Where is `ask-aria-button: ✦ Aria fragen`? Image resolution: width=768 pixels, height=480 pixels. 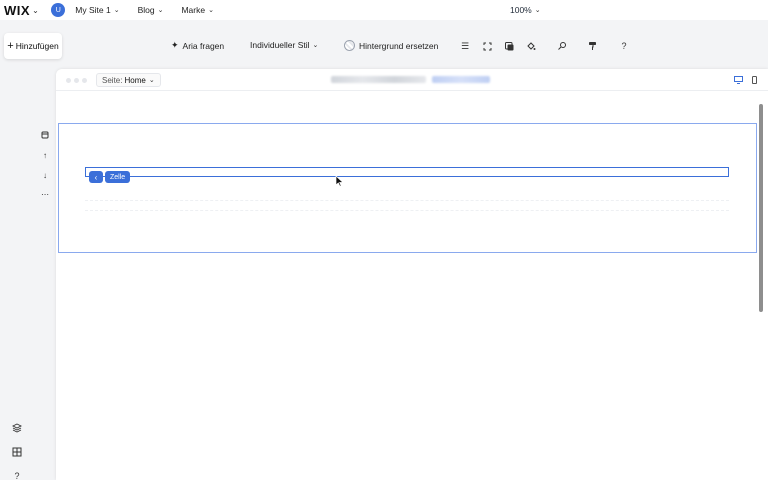 ask-aria-button: ✦ Aria fragen is located at coordinates (197, 45).